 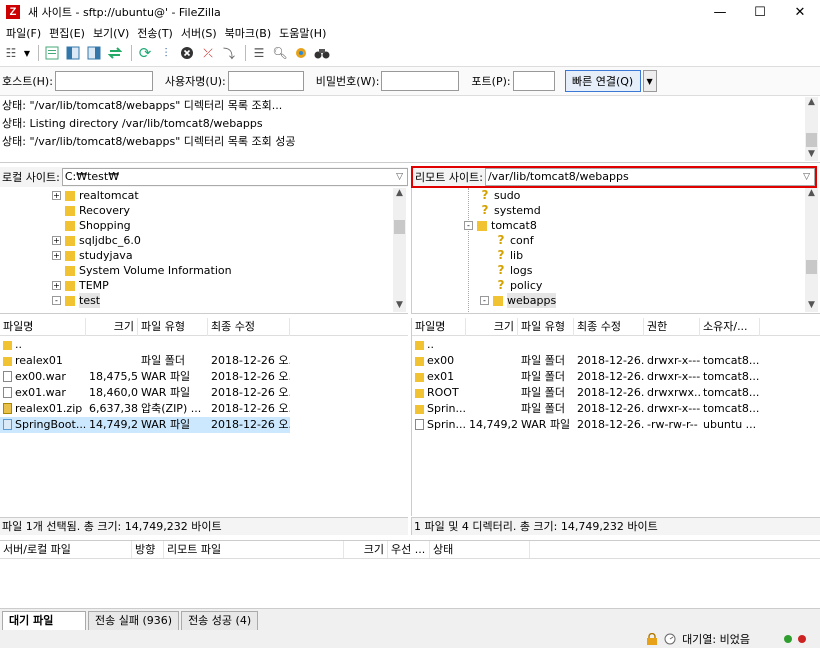 What do you see at coordinates (800, 12) in the screenshot?
I see `close-button: ✕` at bounding box center [800, 12].